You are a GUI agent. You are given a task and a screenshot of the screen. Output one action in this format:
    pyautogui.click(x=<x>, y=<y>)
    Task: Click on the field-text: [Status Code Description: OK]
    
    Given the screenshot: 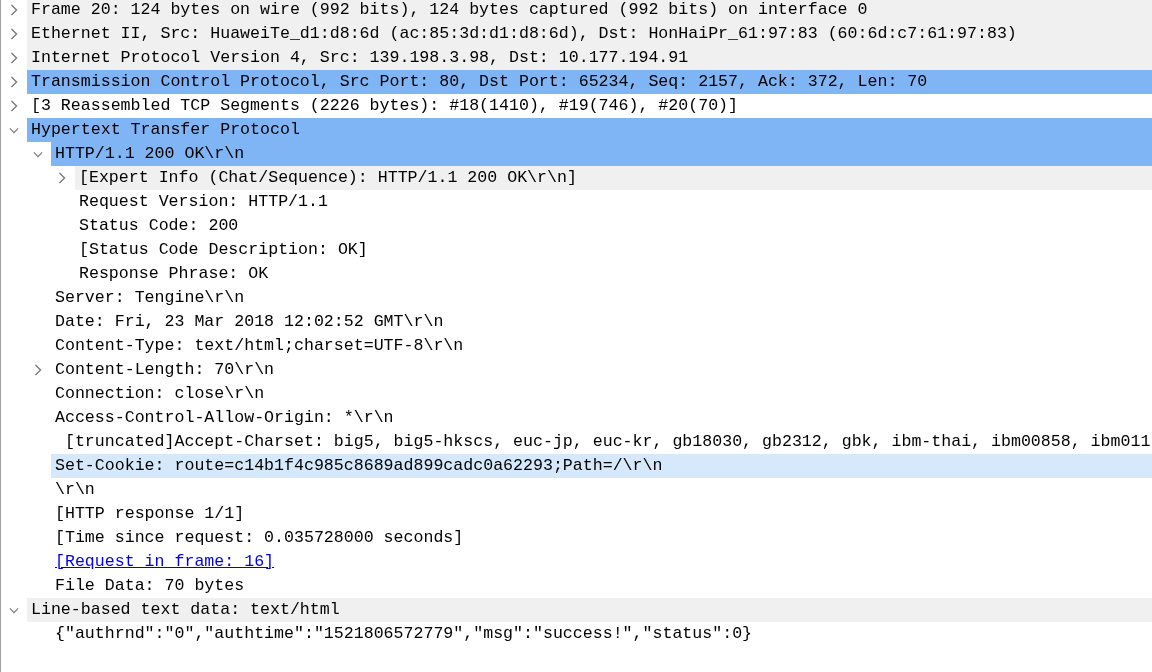 What is the action you would take?
    pyautogui.click(x=223, y=250)
    